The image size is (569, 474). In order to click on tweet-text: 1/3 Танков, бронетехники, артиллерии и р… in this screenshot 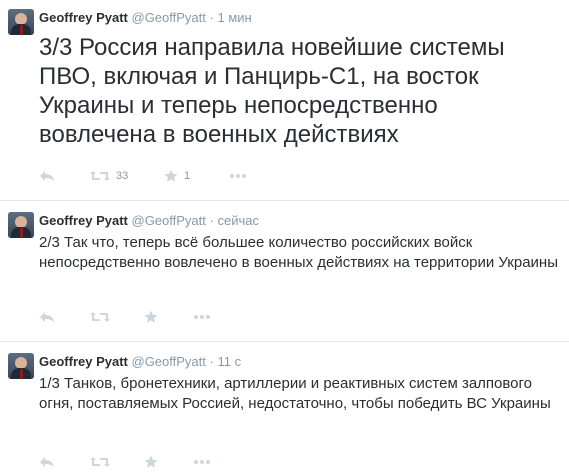, I will do `click(295, 393)`.